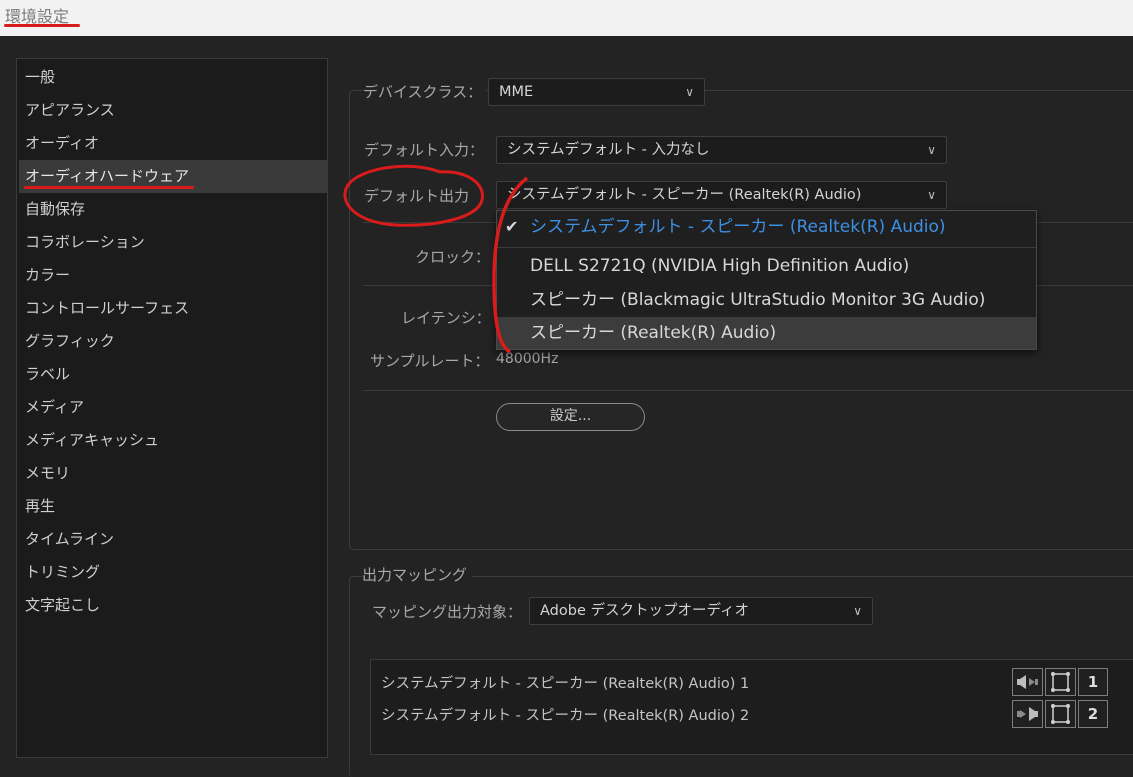 The width and height of the screenshot is (1133, 777). What do you see at coordinates (109, 187) in the screenshot?
I see `sidebar-underline-annotation` at bounding box center [109, 187].